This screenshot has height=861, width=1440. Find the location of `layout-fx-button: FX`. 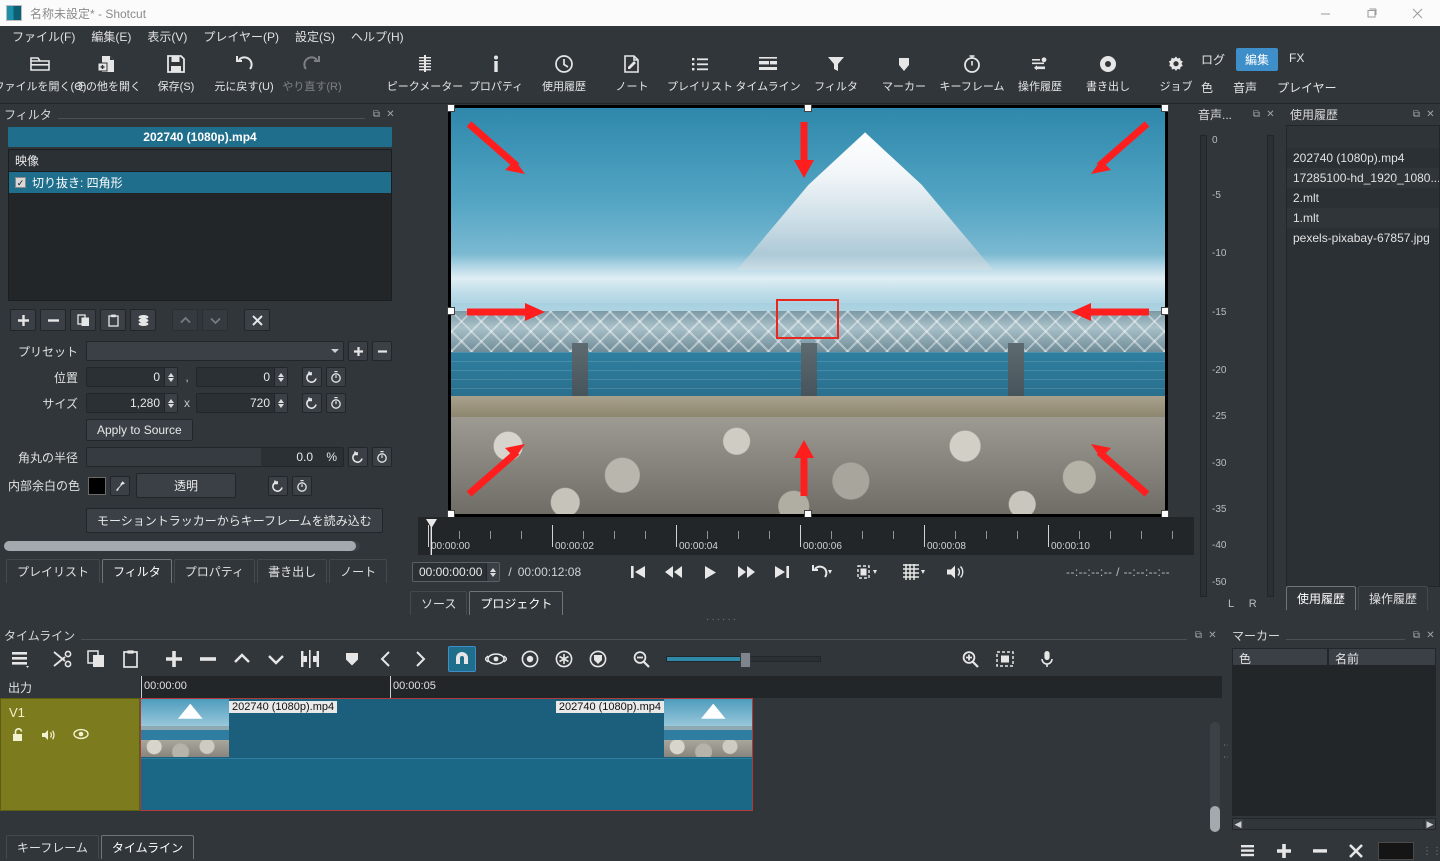

layout-fx-button: FX is located at coordinates (1296, 59).